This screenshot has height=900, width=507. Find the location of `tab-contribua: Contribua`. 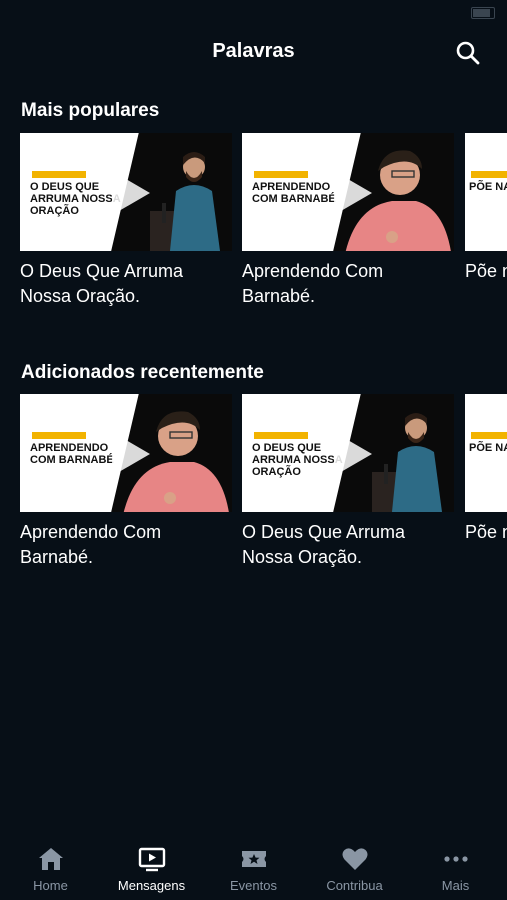

tab-contribua: Contribua is located at coordinates (354, 870).